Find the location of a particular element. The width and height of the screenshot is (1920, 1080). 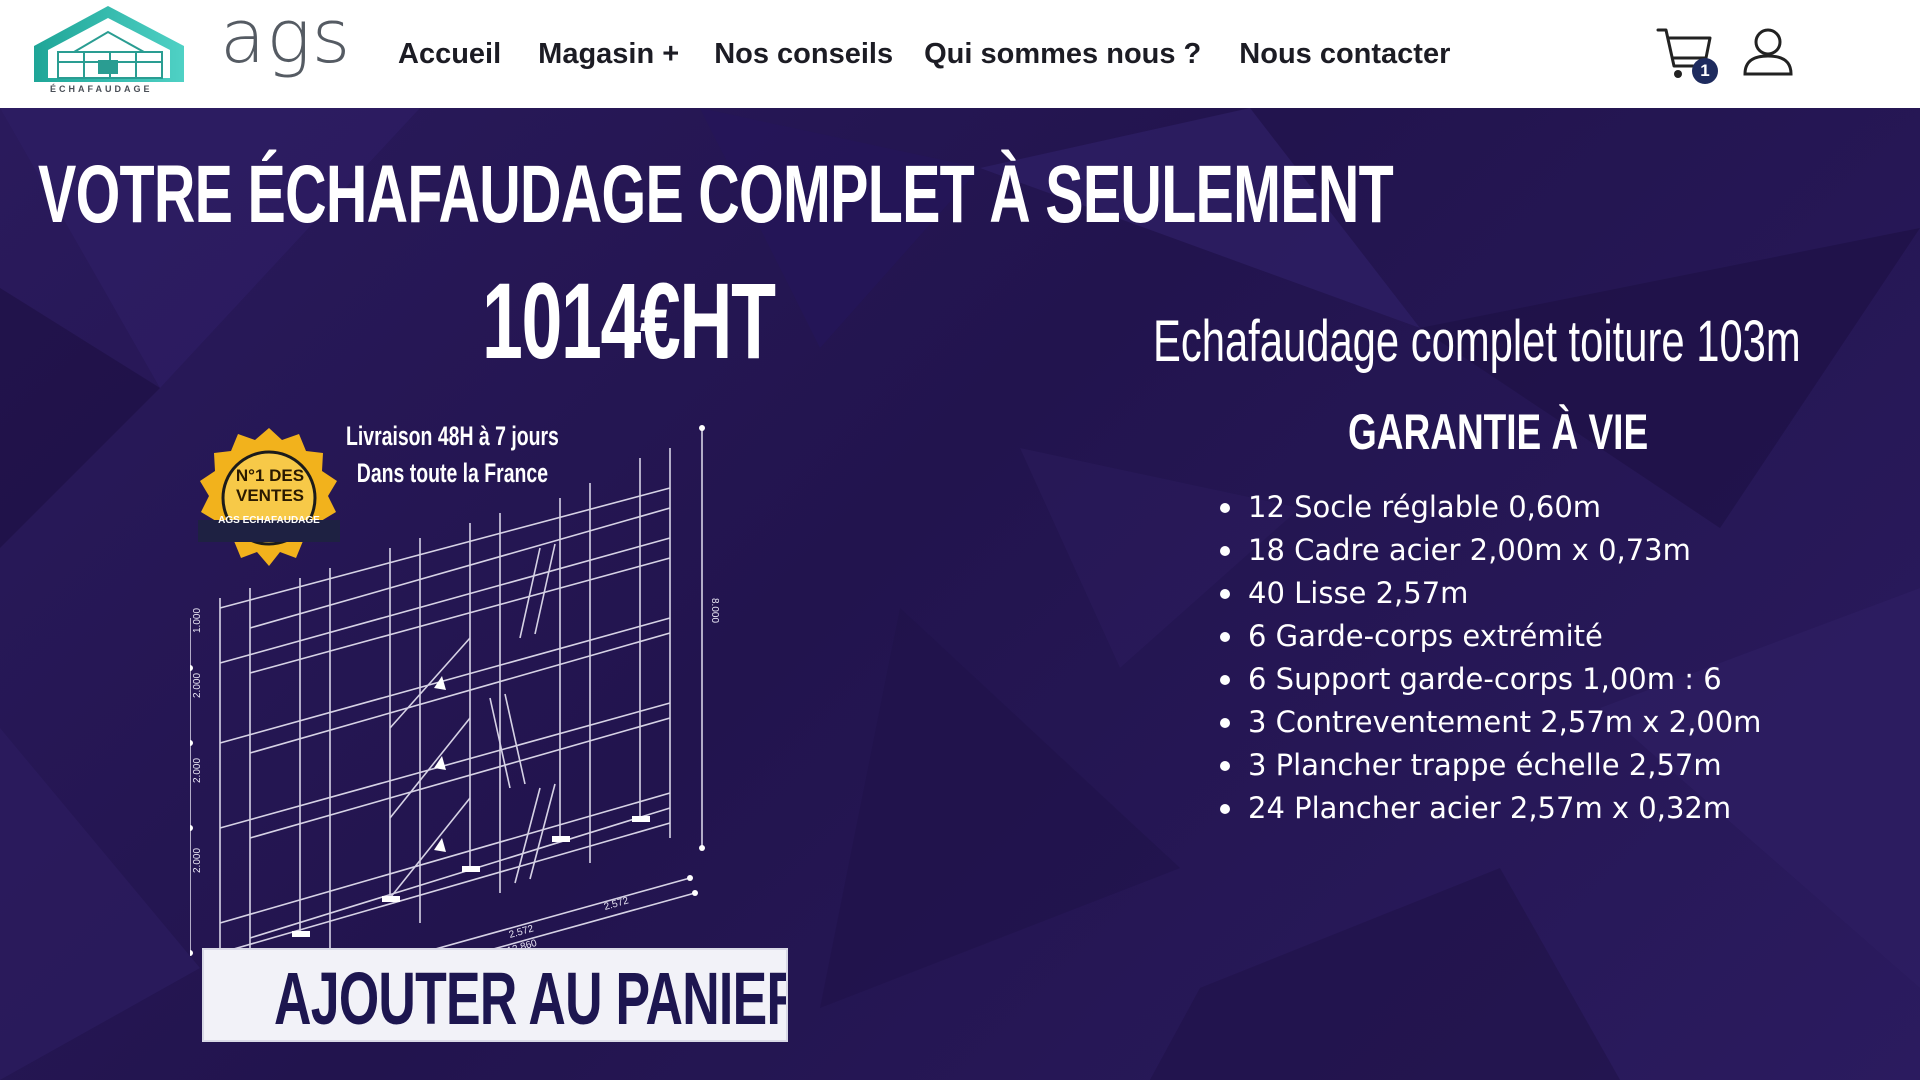

spec-item: 40 Lisse 2,57m is located at coordinates (1490, 593).